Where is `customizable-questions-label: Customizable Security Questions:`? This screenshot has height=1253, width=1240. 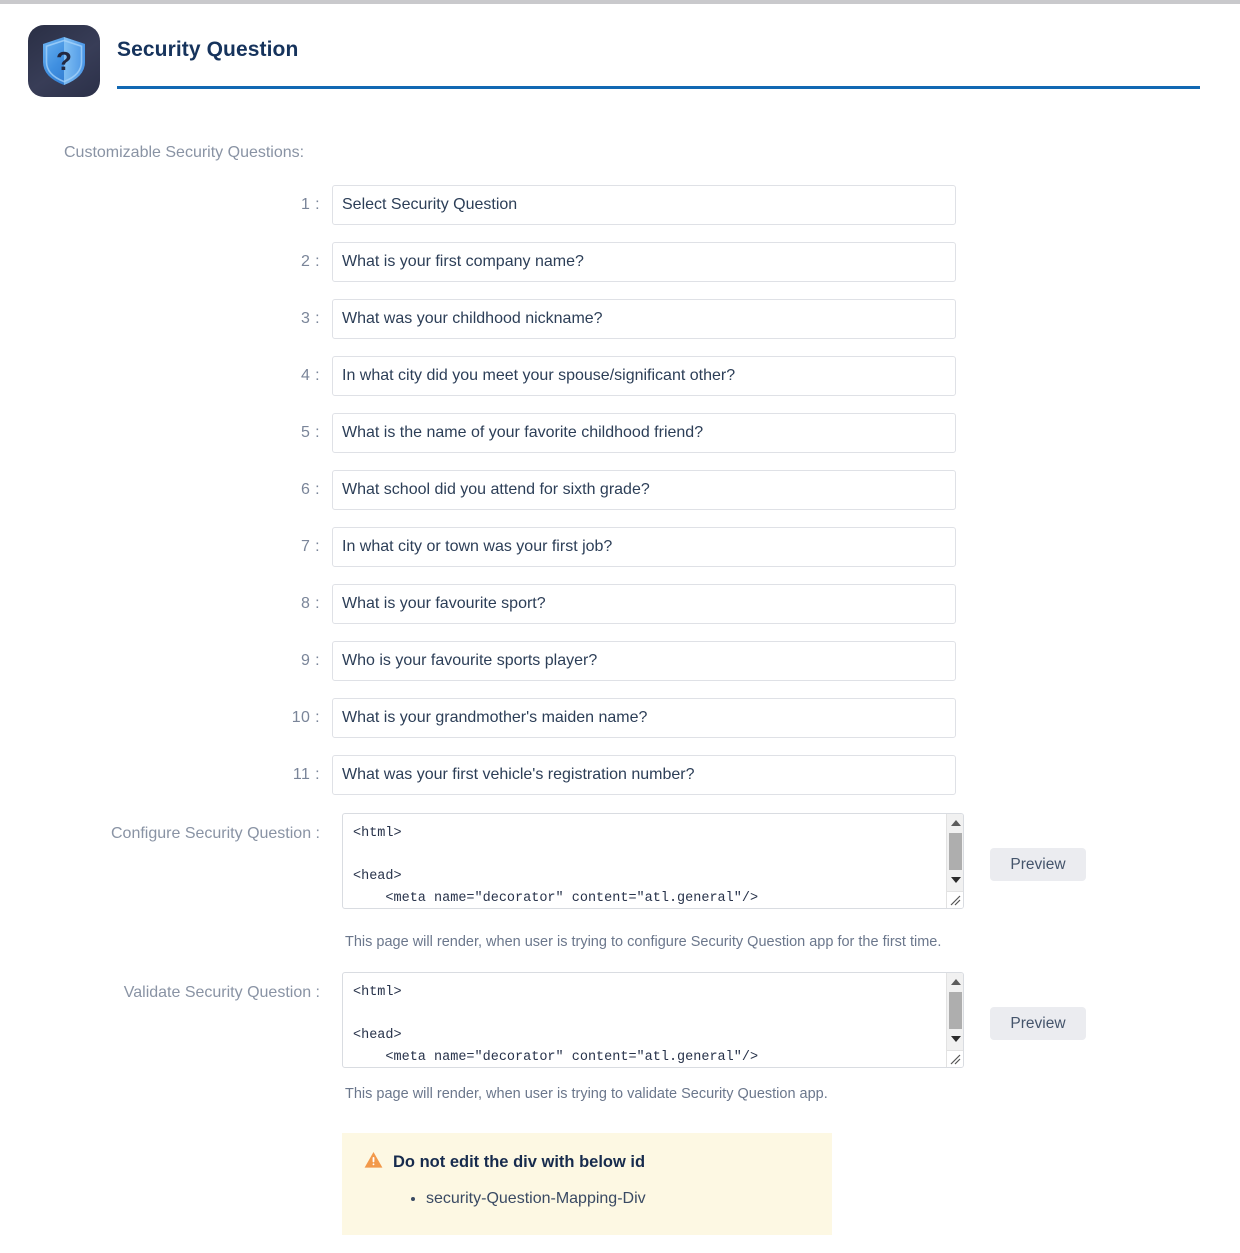 customizable-questions-label: Customizable Security Questions: is located at coordinates (184, 152).